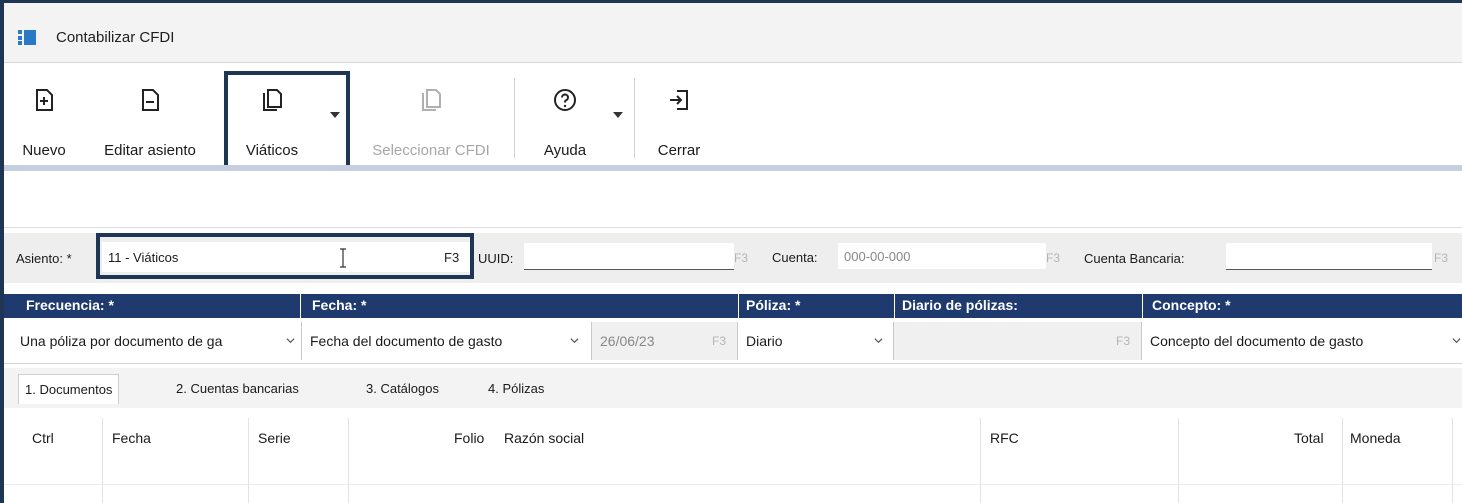 This screenshot has height=503, width=1462. I want to click on column-header-moneda: Moneda, so click(1375, 438).